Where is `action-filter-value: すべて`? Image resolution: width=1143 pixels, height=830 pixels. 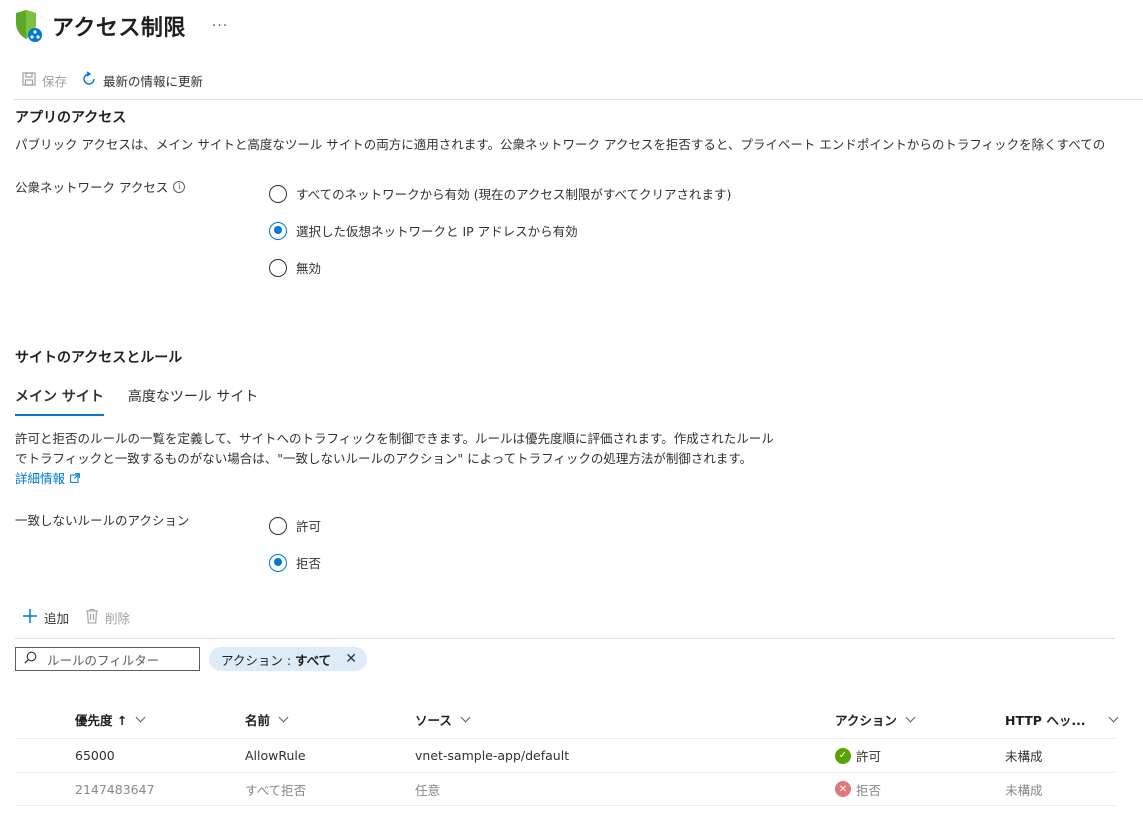
action-filter-value: すべて is located at coordinates (313, 660).